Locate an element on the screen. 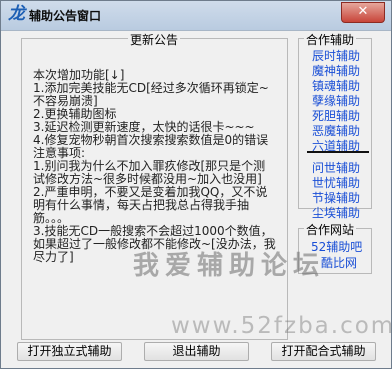 This screenshot has height=369, width=392. notice-group-label: 更新公告 is located at coordinates (154, 39).